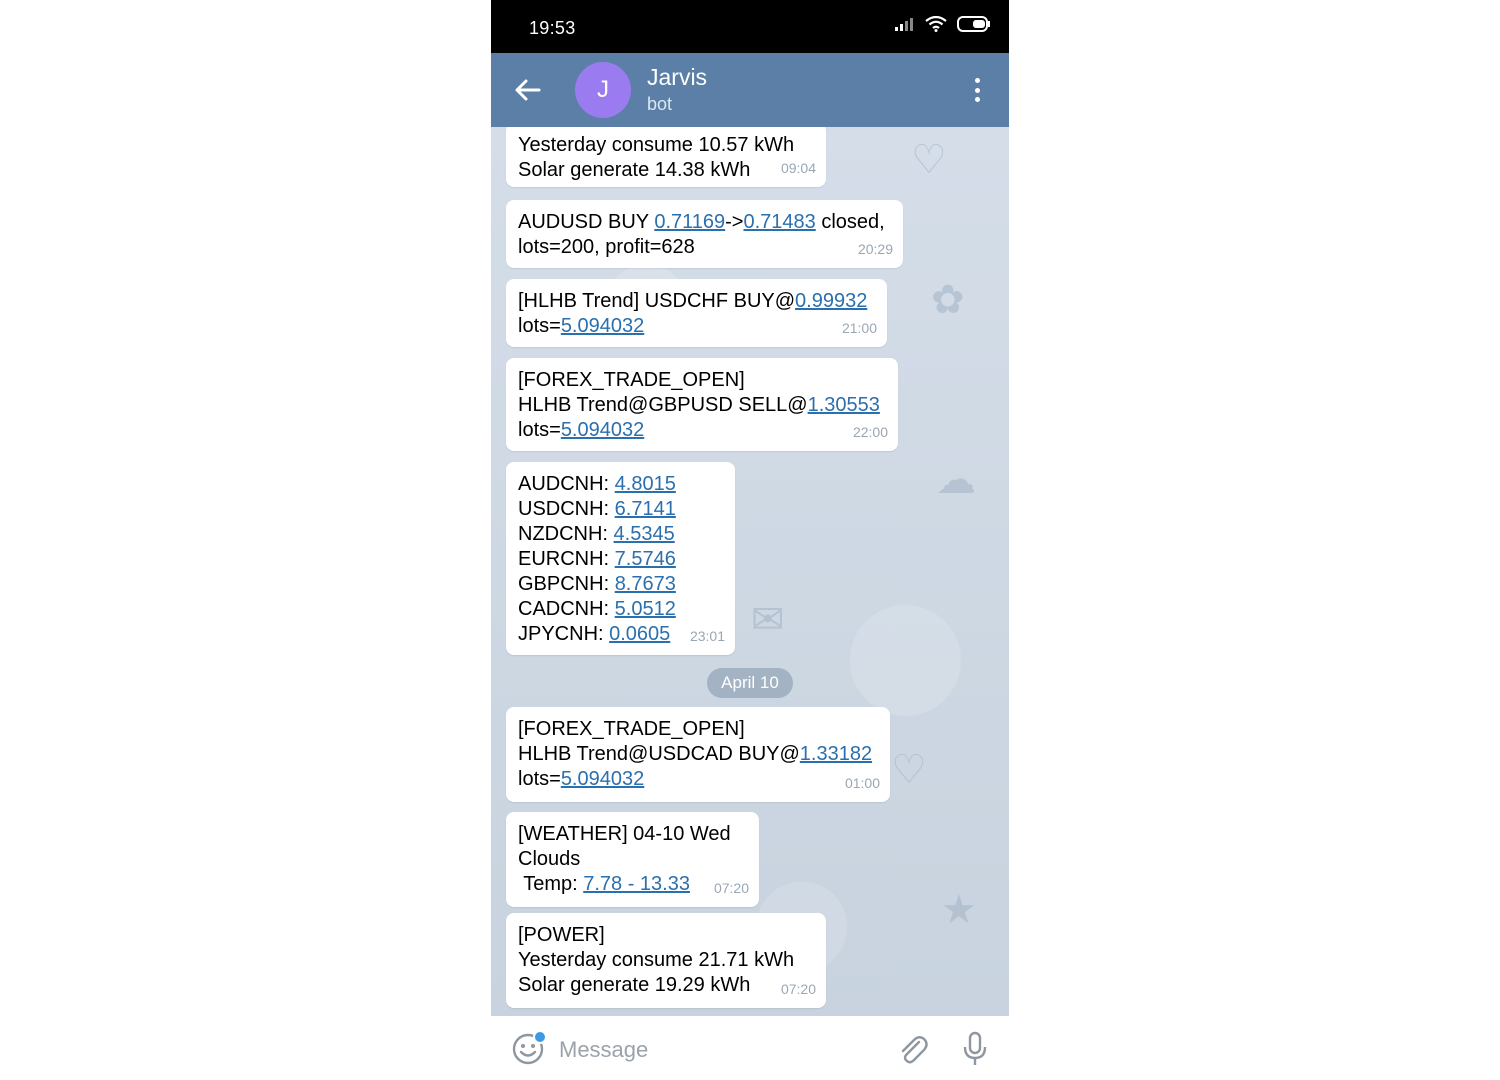  What do you see at coordinates (636, 884) in the screenshot?
I see `value-link: 7.78 - 13.33` at bounding box center [636, 884].